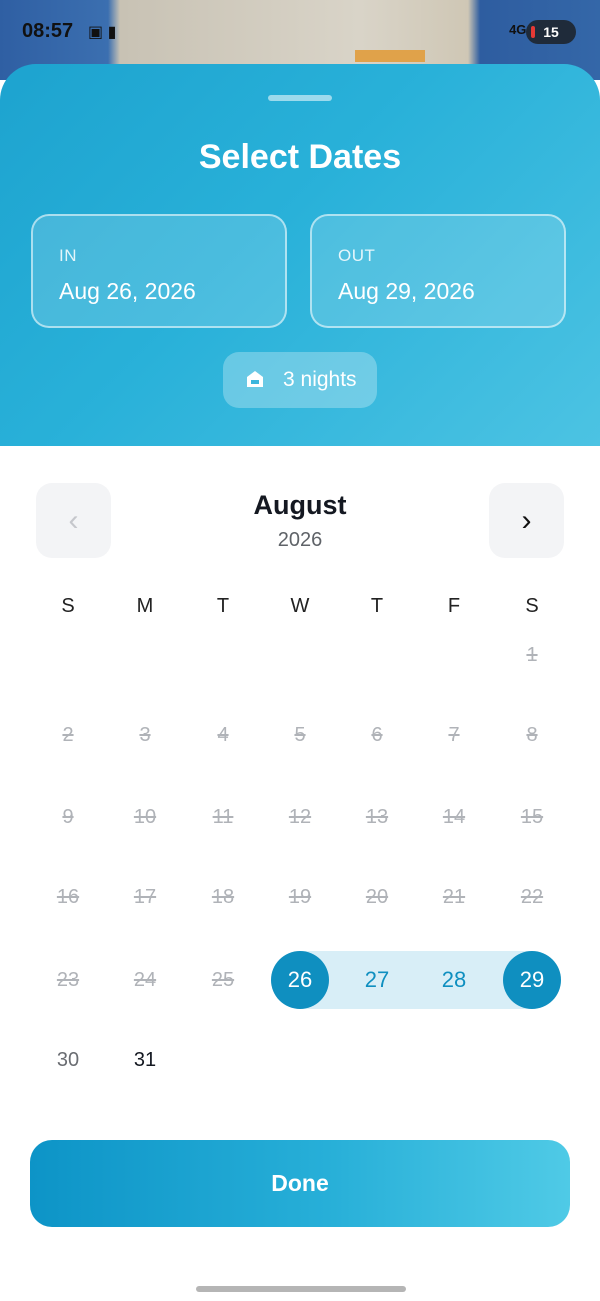  Describe the element at coordinates (68, 1060) in the screenshot. I see `calendar-day: 30` at that location.